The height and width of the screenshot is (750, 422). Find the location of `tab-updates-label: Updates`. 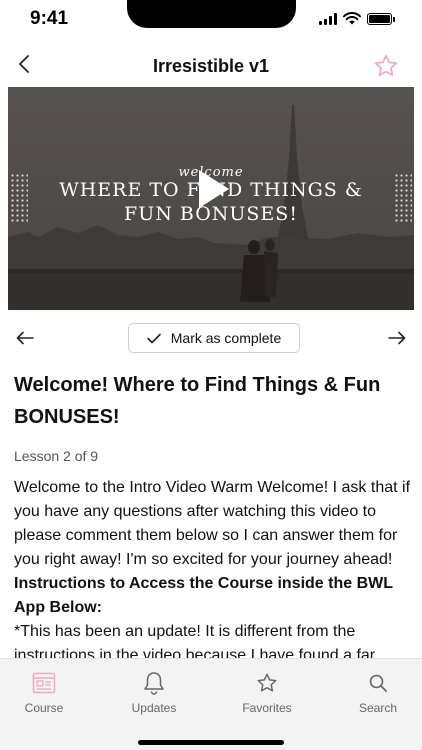

tab-updates-label: Updates is located at coordinates (154, 708).